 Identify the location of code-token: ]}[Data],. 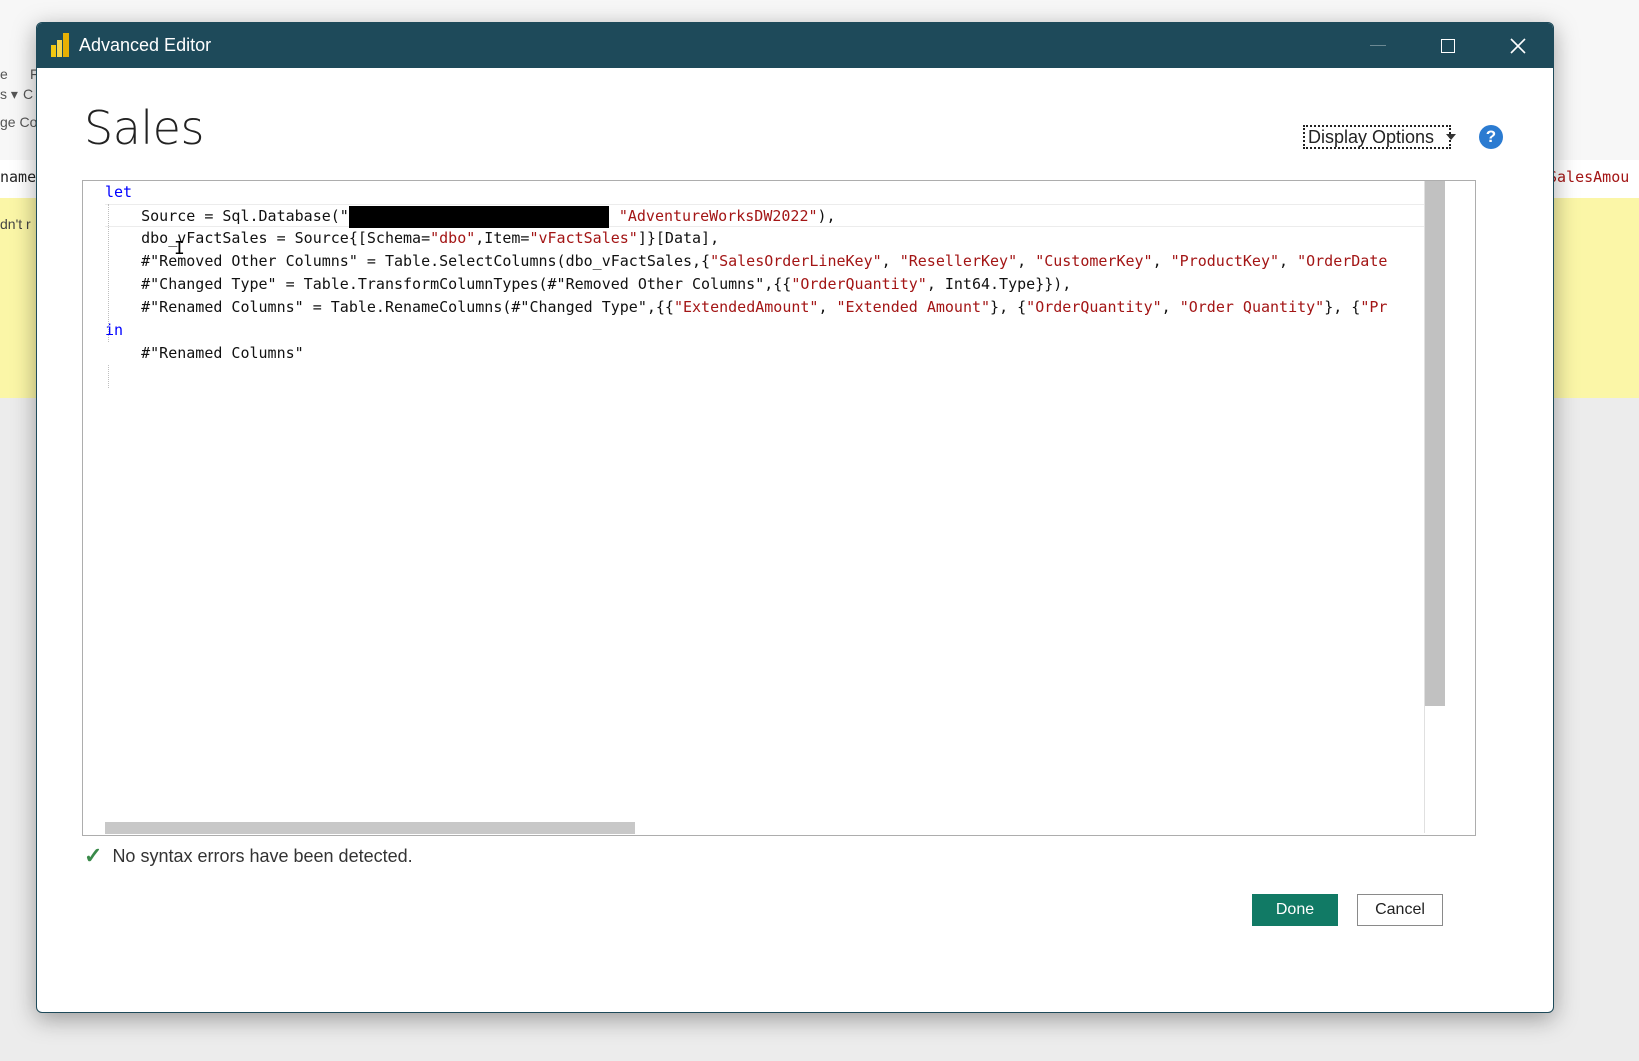
(678, 238).